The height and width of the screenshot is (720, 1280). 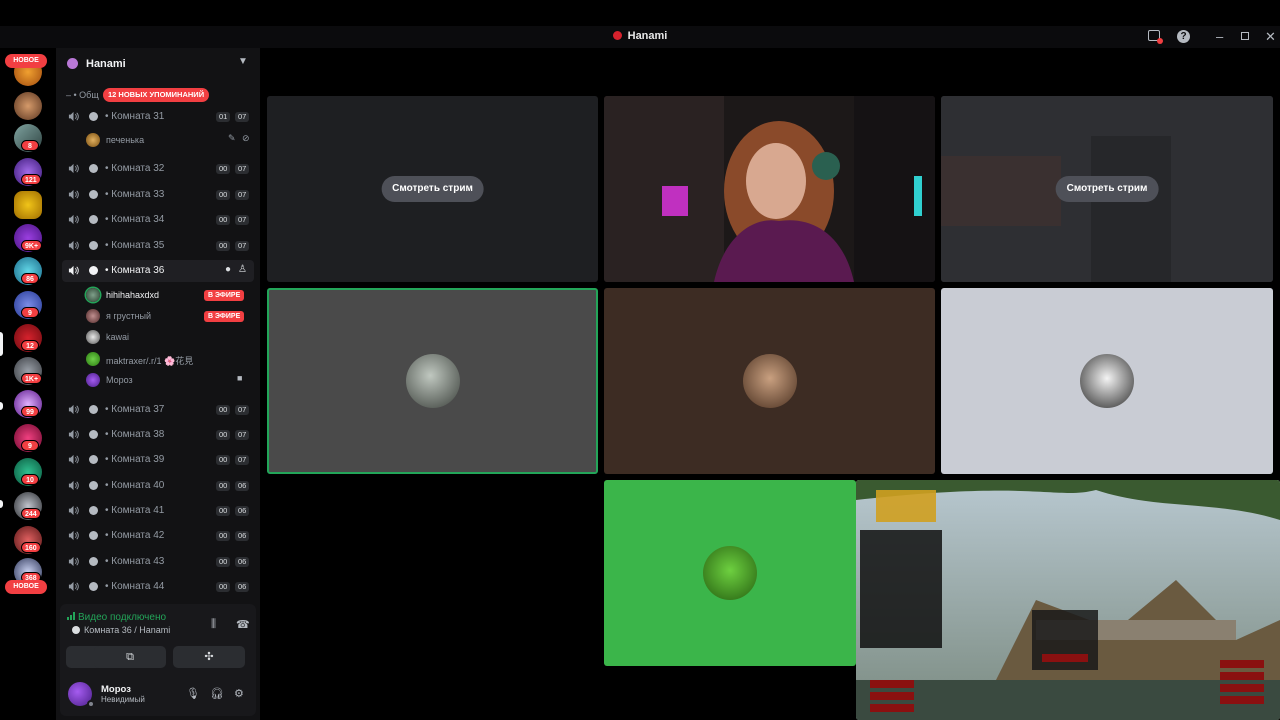 I want to click on new-unreads-top-pill: НОВОЕ, so click(x=26, y=61).